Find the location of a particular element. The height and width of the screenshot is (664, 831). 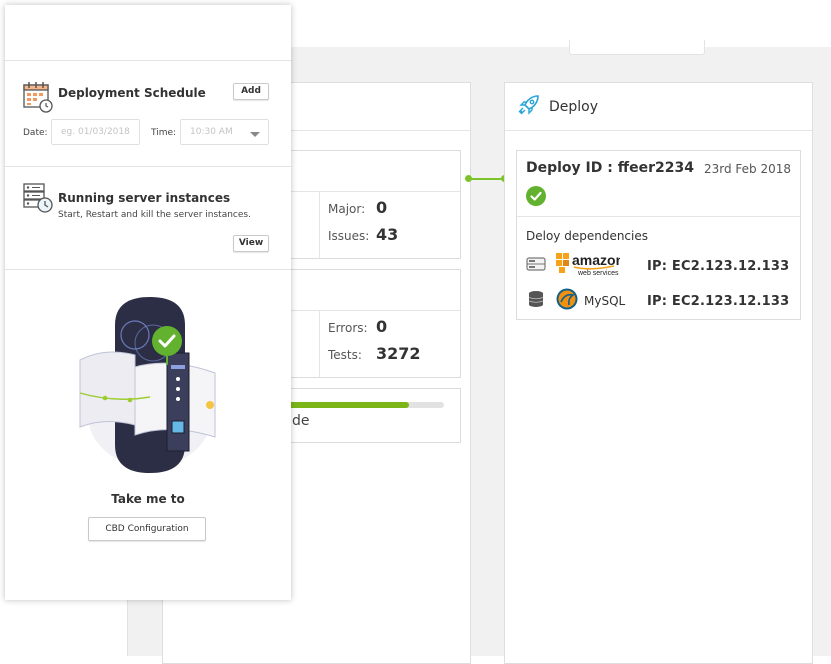

issues-value: 43 is located at coordinates (387, 234).